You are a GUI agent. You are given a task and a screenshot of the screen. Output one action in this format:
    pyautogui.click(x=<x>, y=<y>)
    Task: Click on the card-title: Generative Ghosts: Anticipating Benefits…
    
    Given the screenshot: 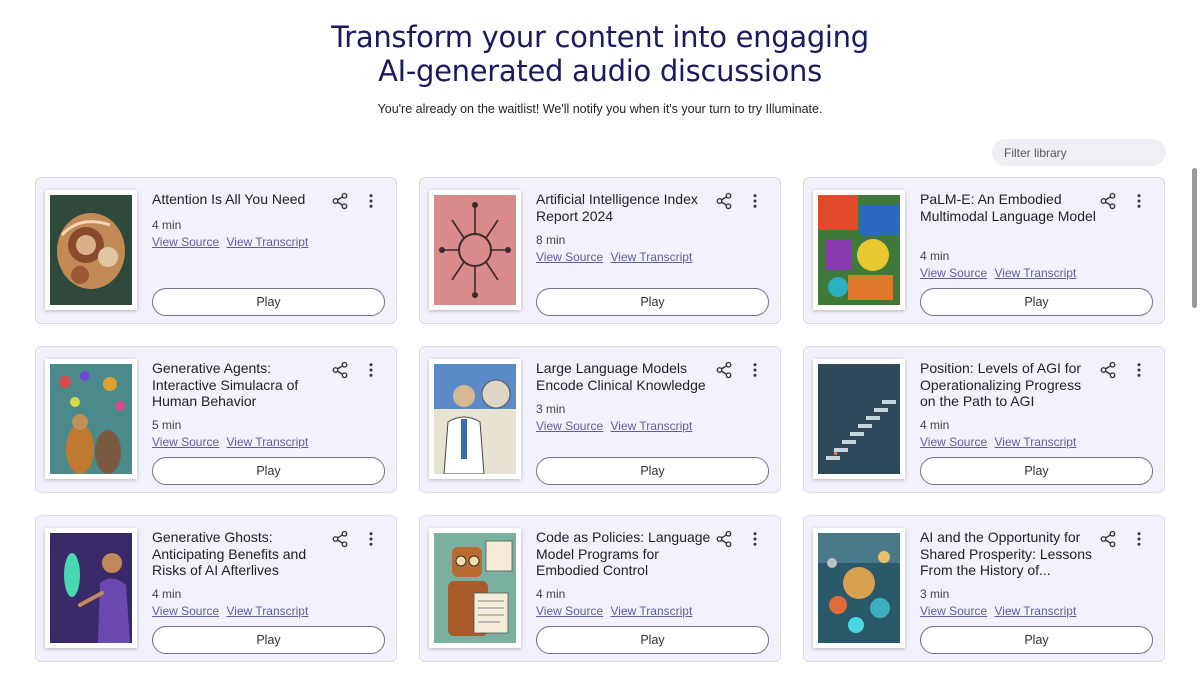 What is the action you would take?
    pyautogui.click(x=229, y=553)
    